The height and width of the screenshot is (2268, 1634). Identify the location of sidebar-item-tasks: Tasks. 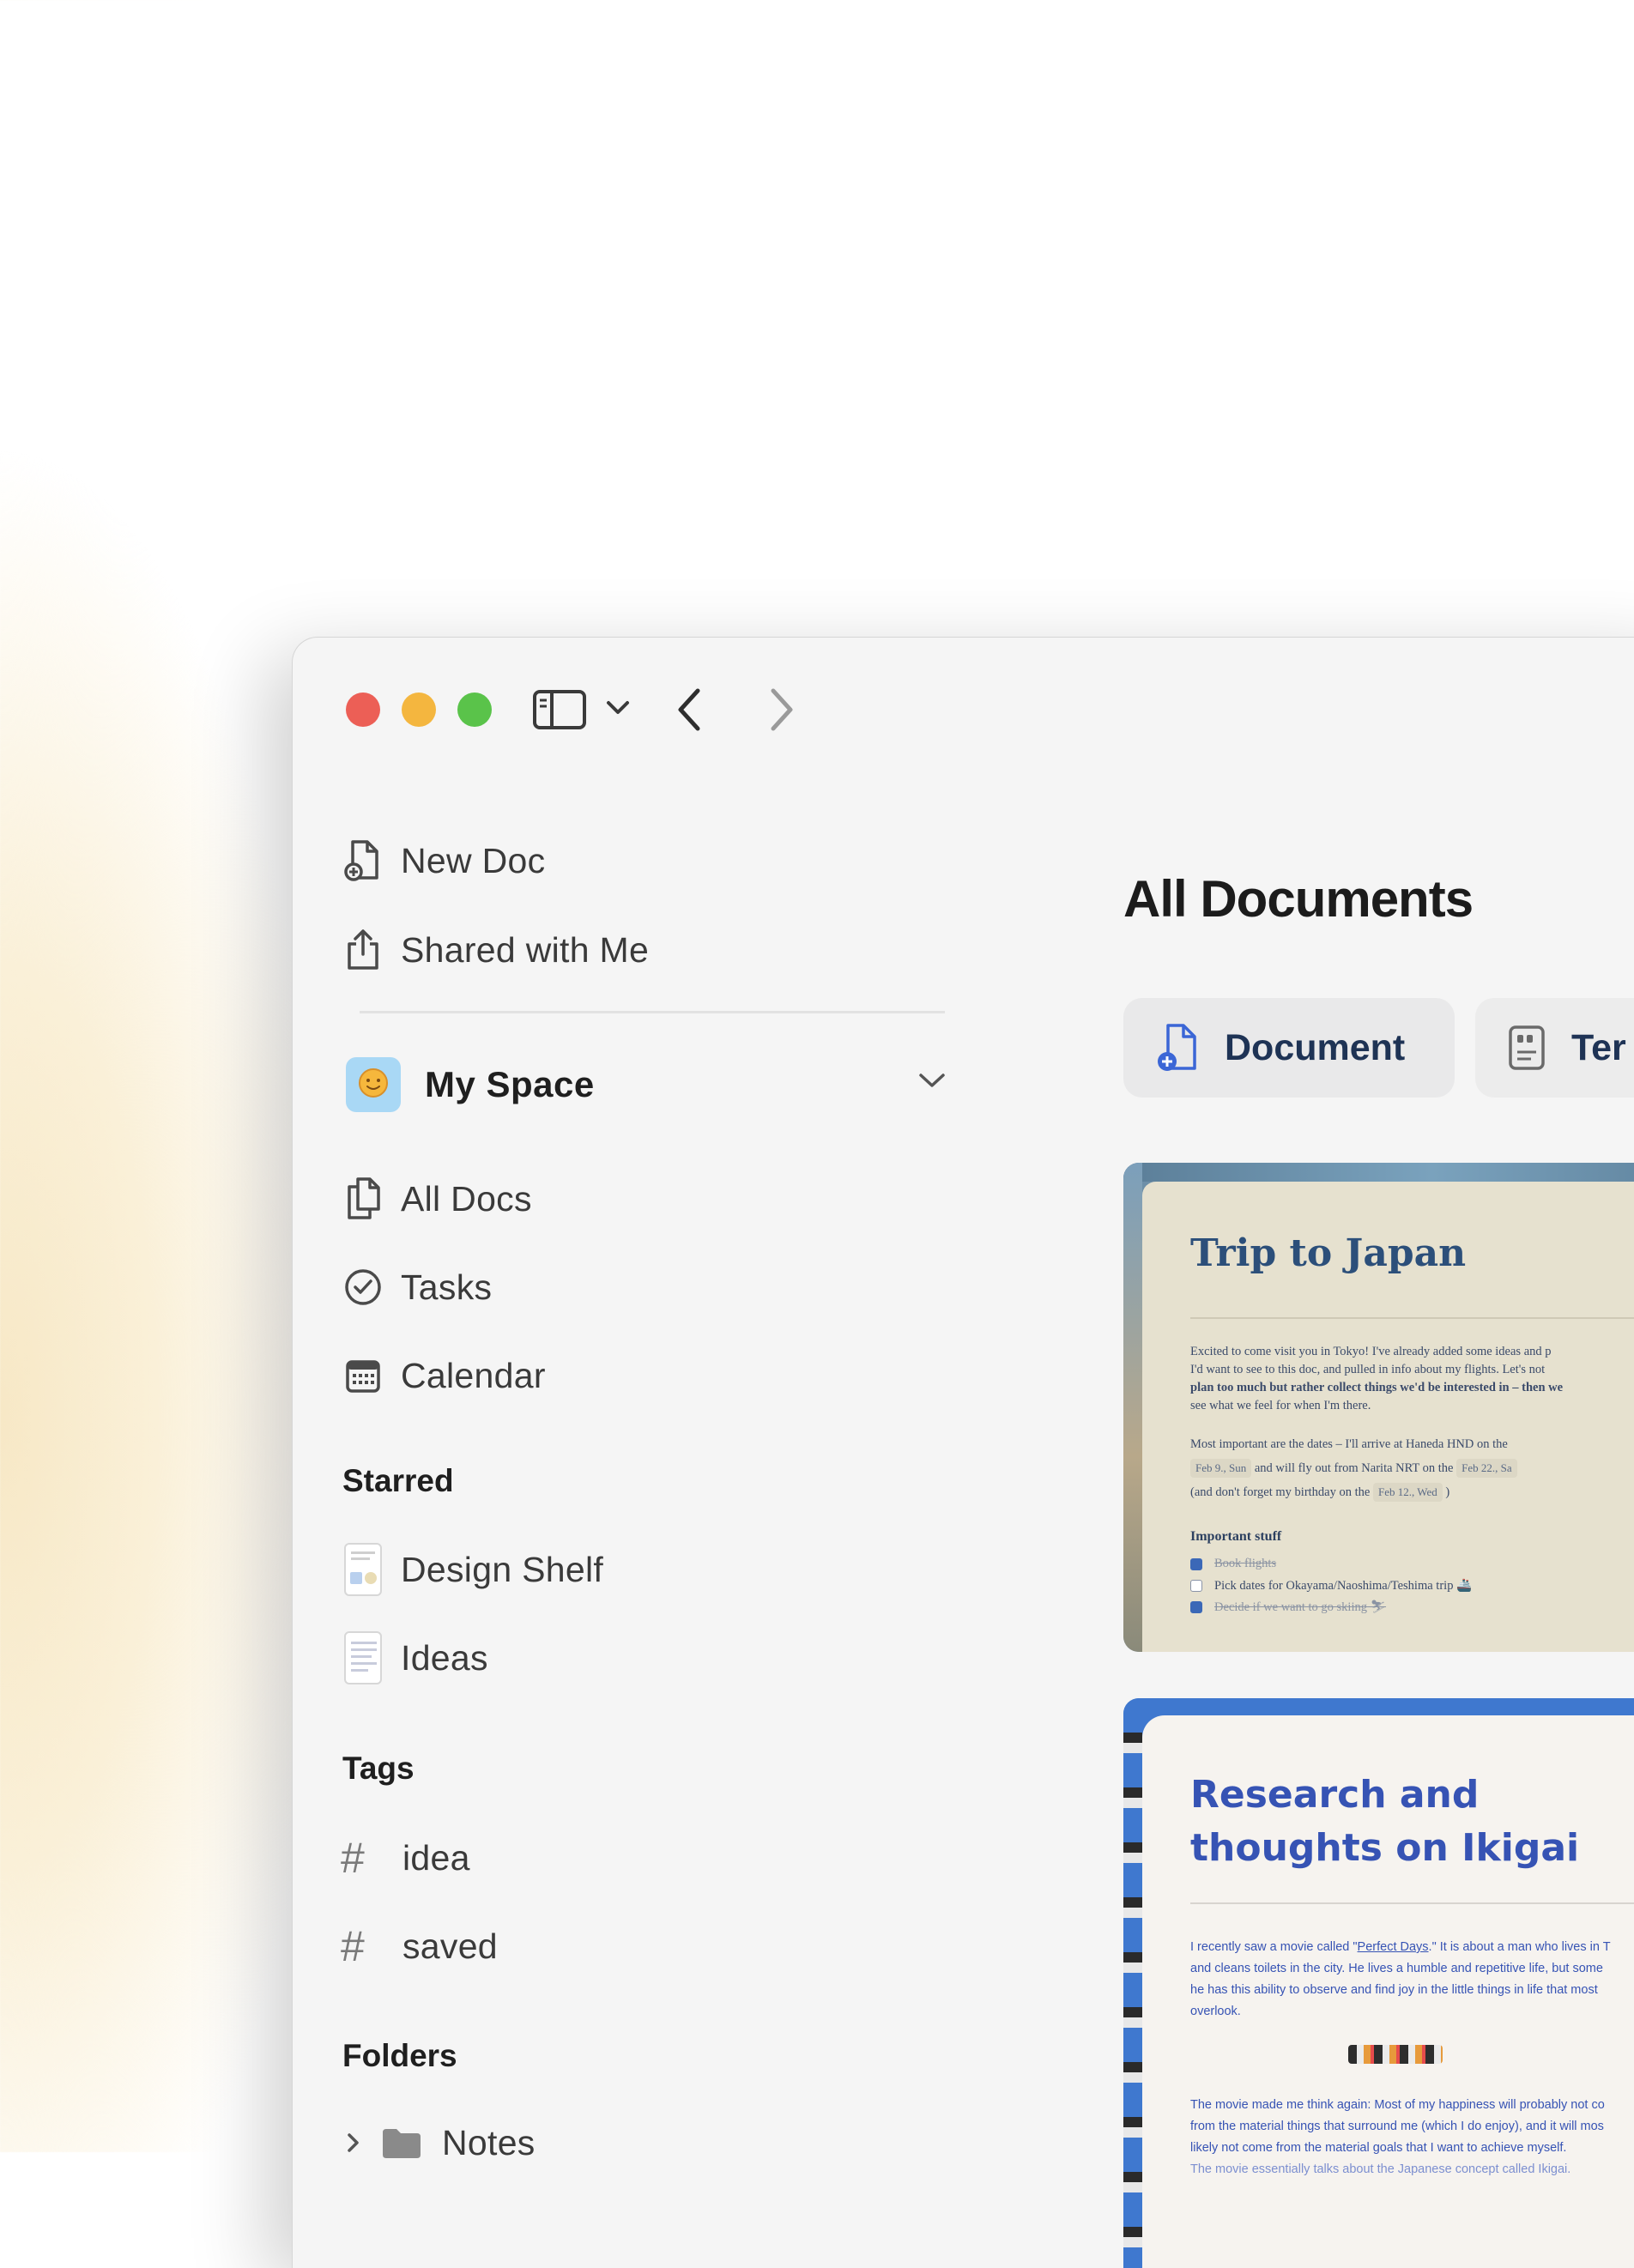
(418, 1287).